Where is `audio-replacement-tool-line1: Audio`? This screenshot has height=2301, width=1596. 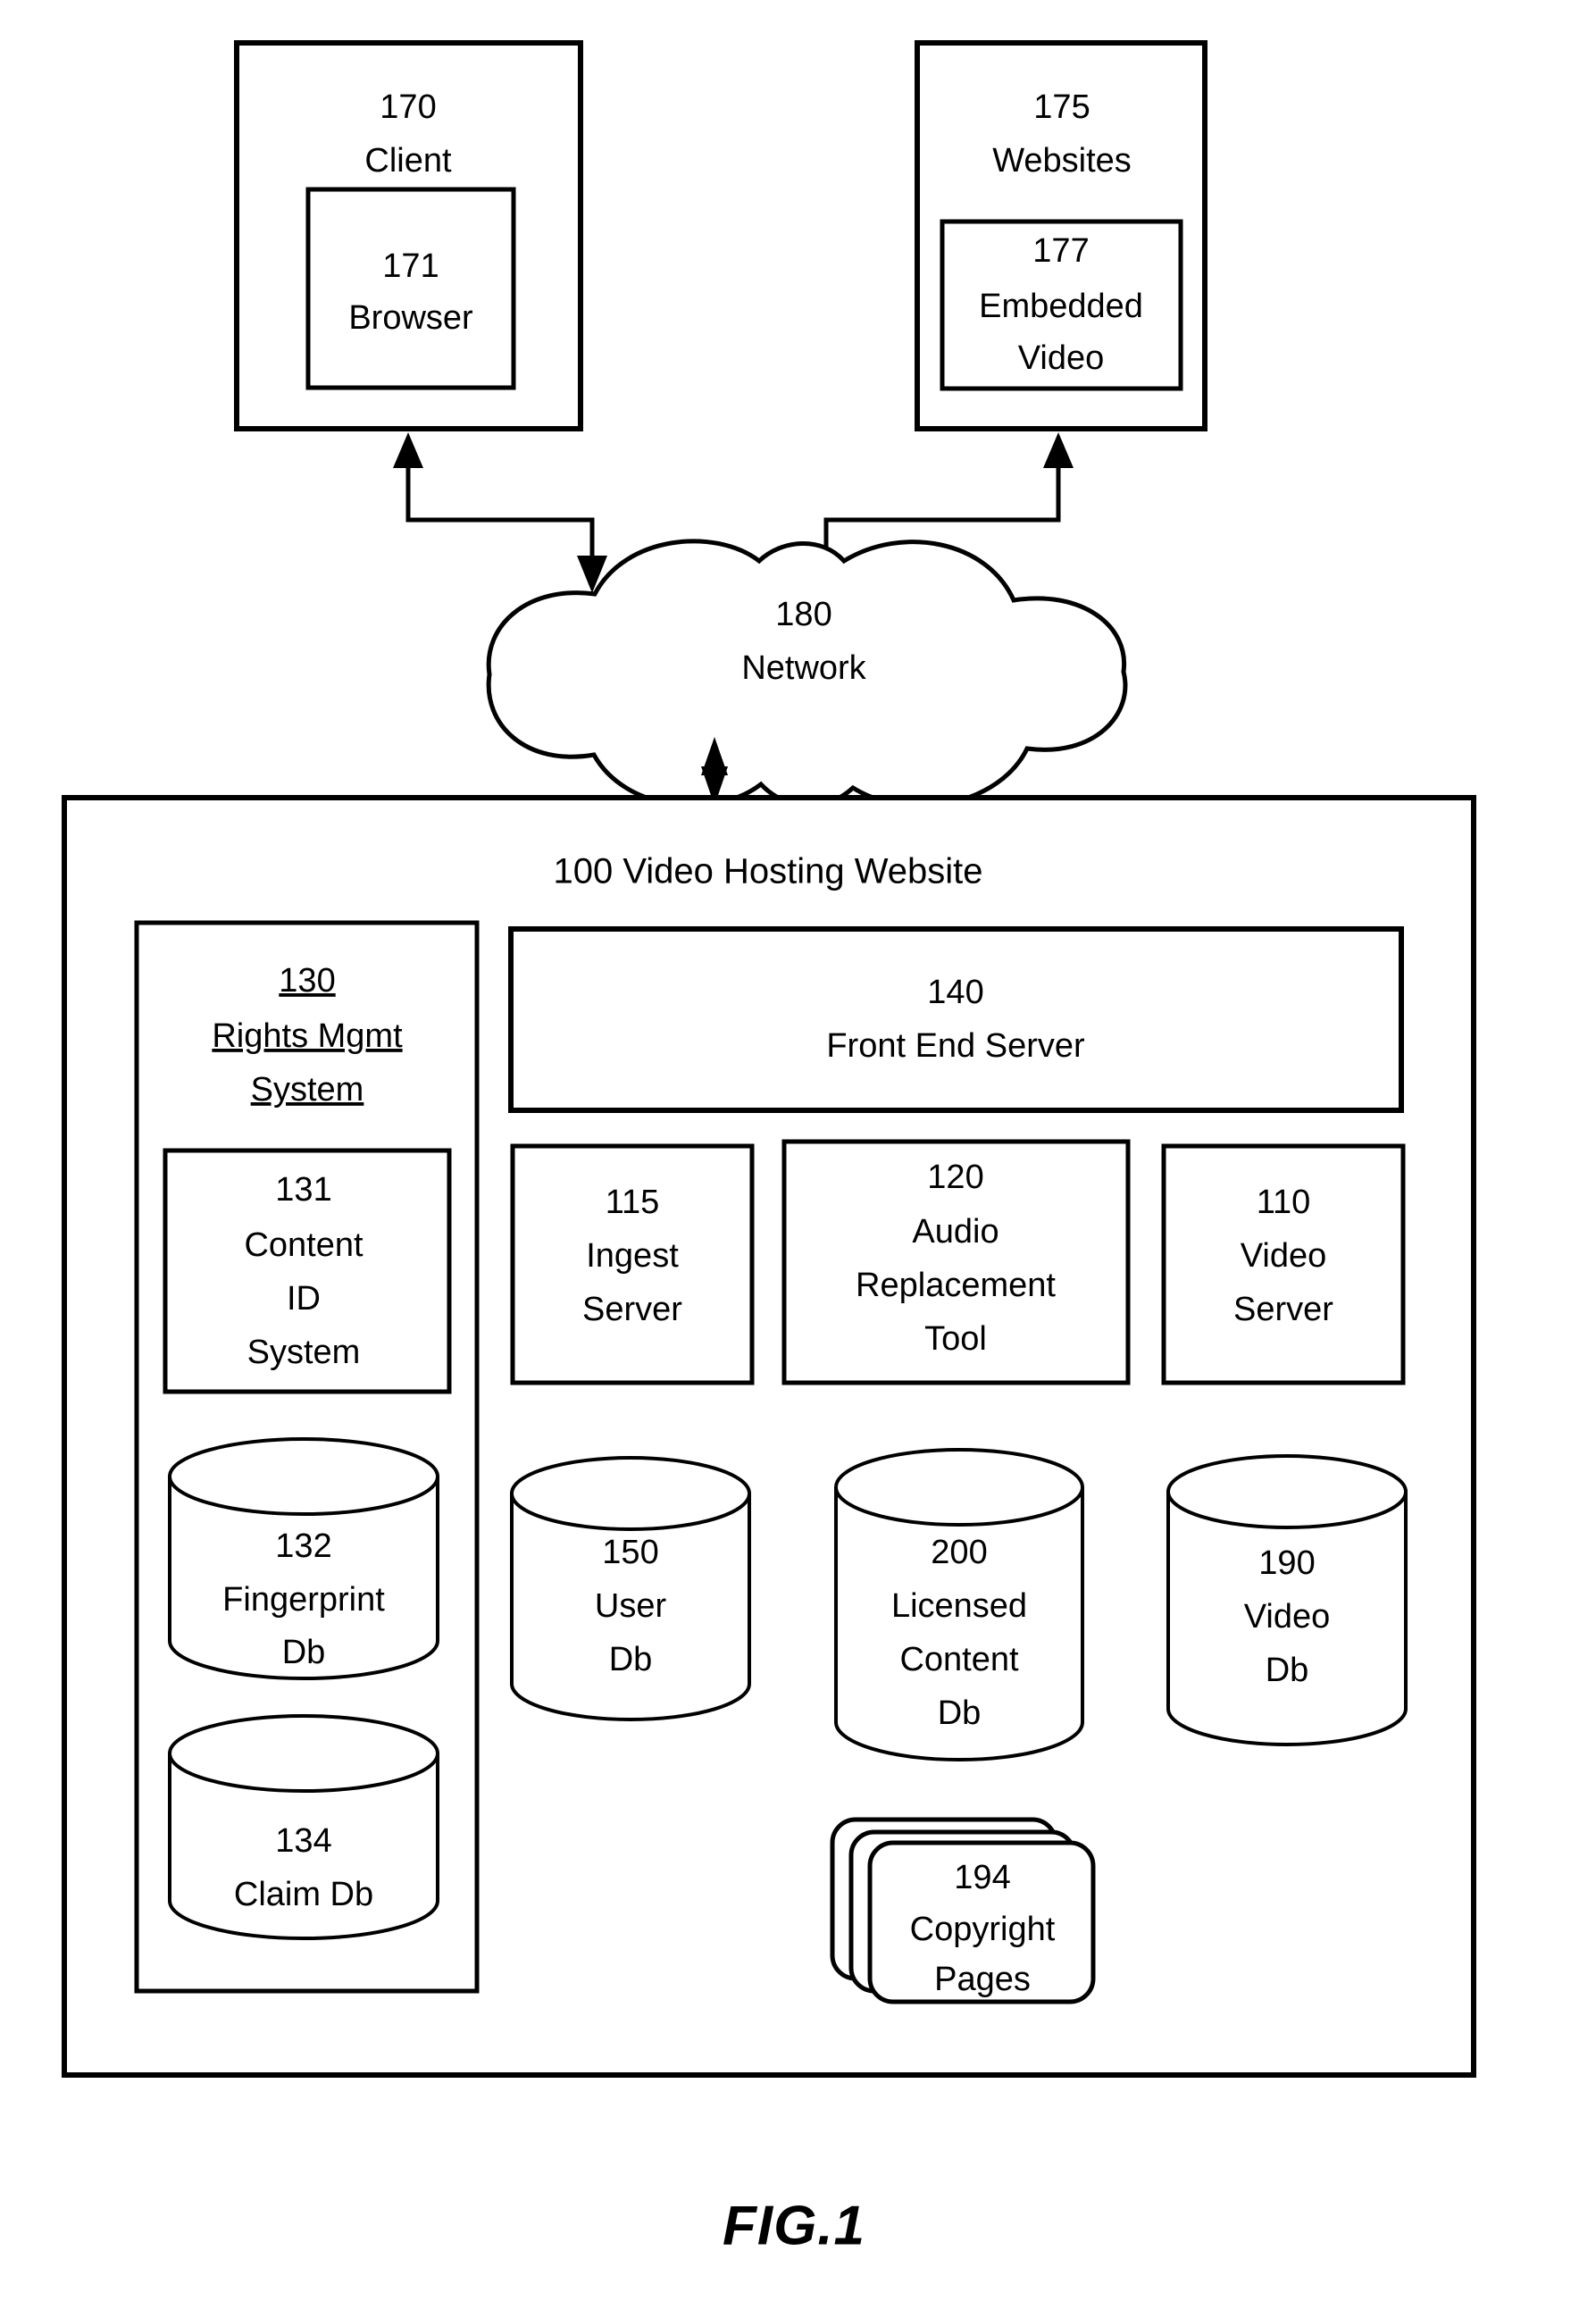 audio-replacement-tool-line1: Audio is located at coordinates (955, 1232).